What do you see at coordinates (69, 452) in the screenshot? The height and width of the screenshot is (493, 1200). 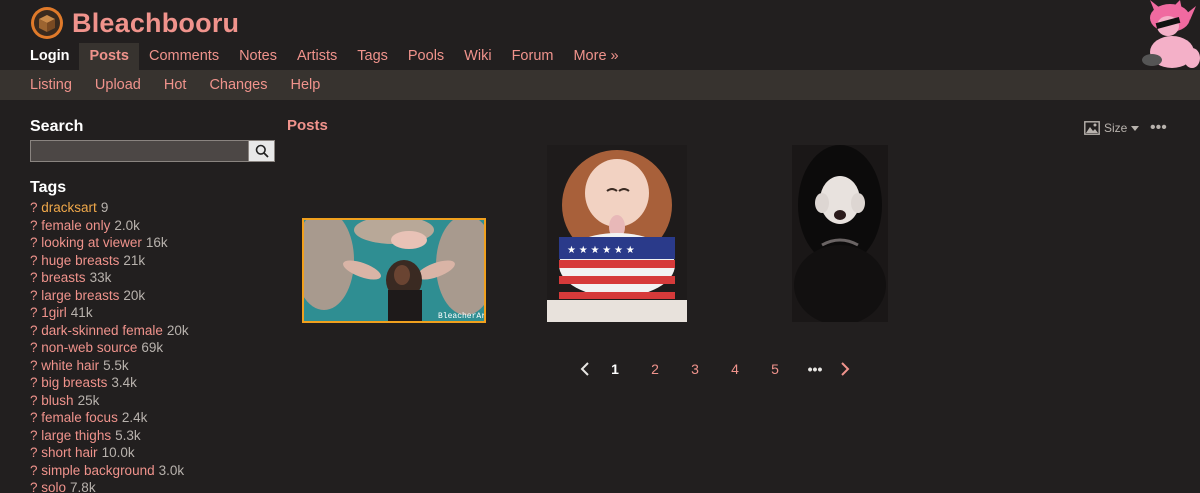 I see `tag-link: short hair` at bounding box center [69, 452].